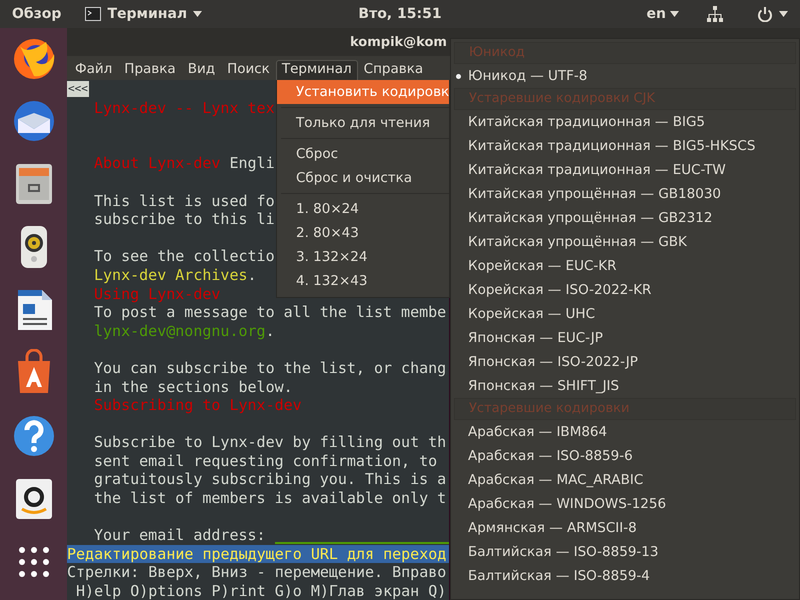  Describe the element at coordinates (270, 312) in the screenshot. I see `terminal-text: To post a message to all the list membe` at that location.